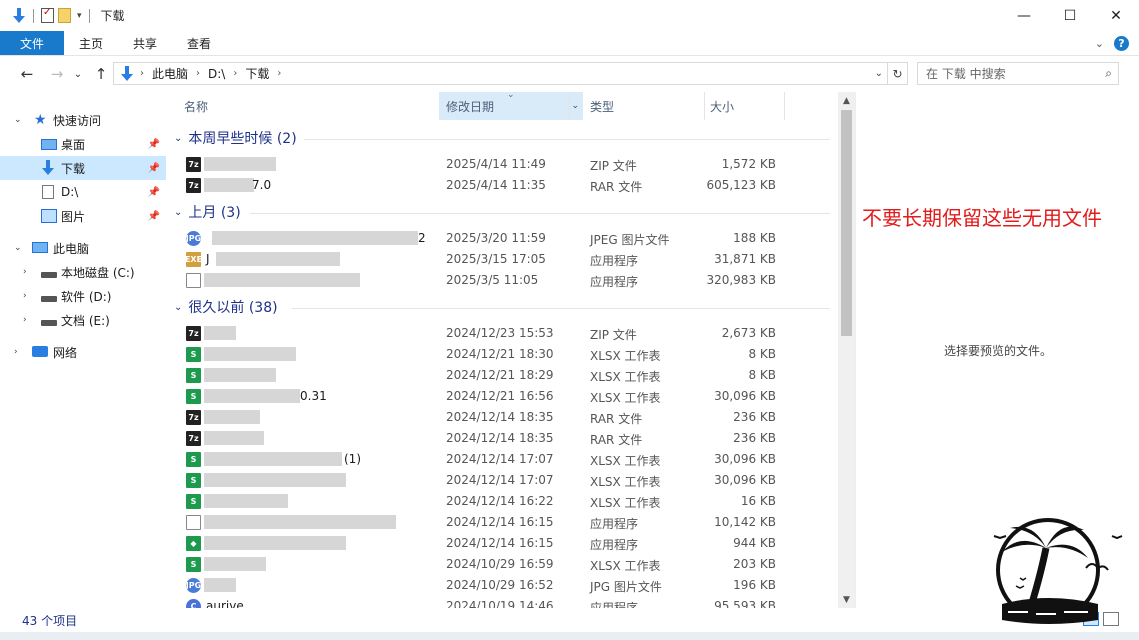  I want to click on table-row: C aurive 2024/10/19 14:46 应用程序 95,593 KB, so click(502, 602).